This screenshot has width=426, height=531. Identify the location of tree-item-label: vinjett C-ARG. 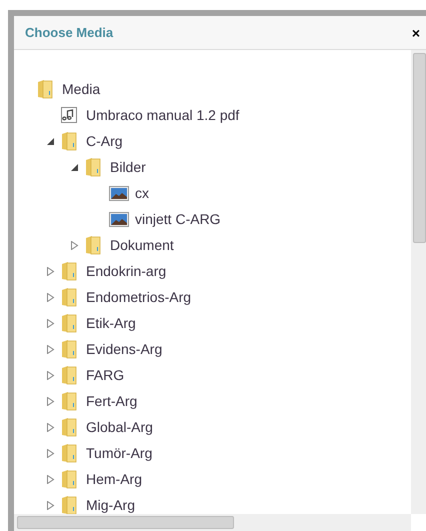
(178, 219).